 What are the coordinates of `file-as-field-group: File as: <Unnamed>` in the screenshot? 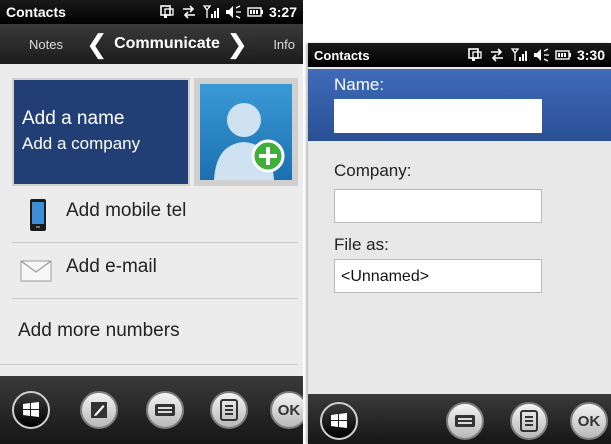 It's located at (459, 269).